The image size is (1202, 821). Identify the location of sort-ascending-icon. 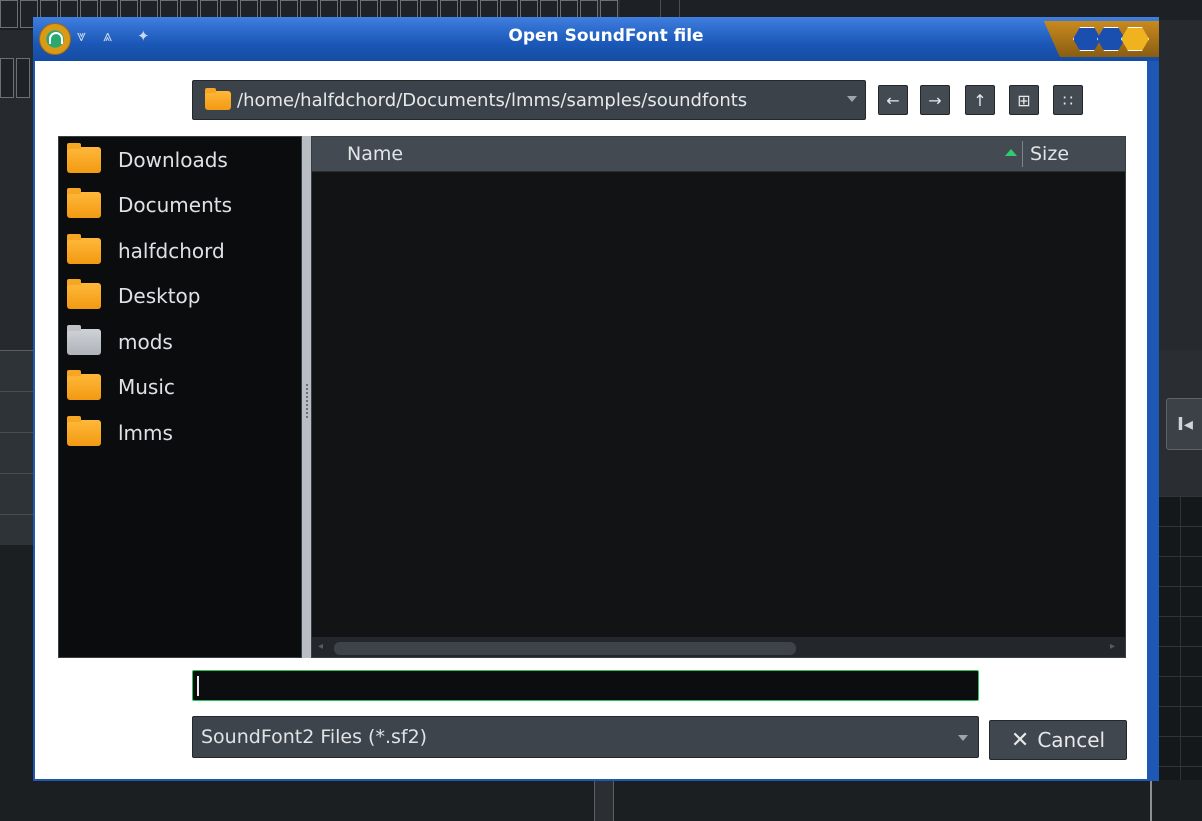
(1011, 152).